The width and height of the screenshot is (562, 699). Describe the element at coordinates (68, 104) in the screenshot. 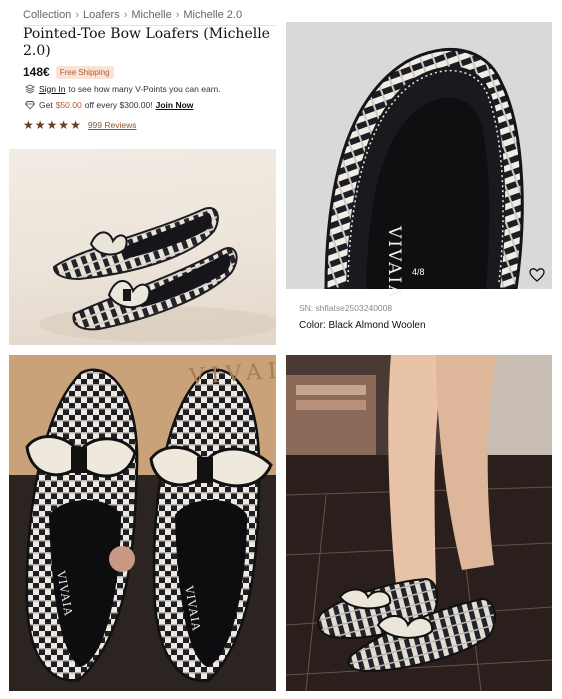

I see `offer-amount: $50.00` at that location.